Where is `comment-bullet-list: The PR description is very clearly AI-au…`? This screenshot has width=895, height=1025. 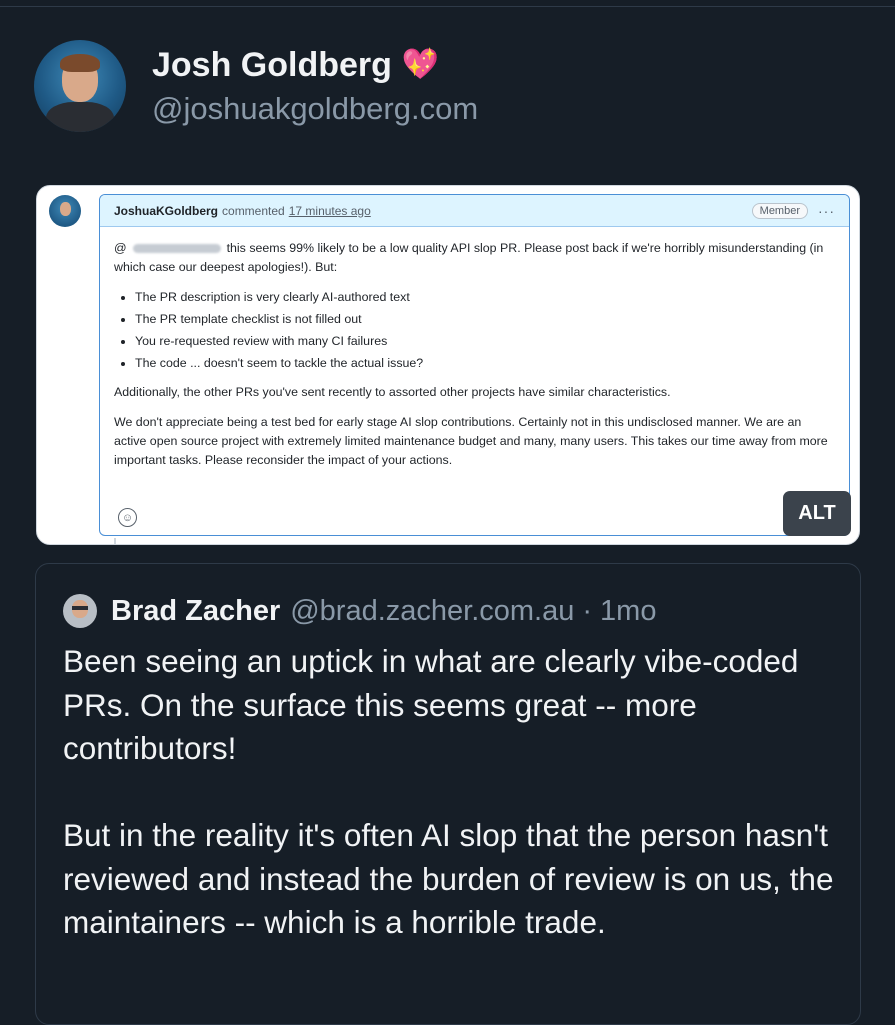 comment-bullet-list: The PR description is very clearly AI-au… is located at coordinates (474, 330).